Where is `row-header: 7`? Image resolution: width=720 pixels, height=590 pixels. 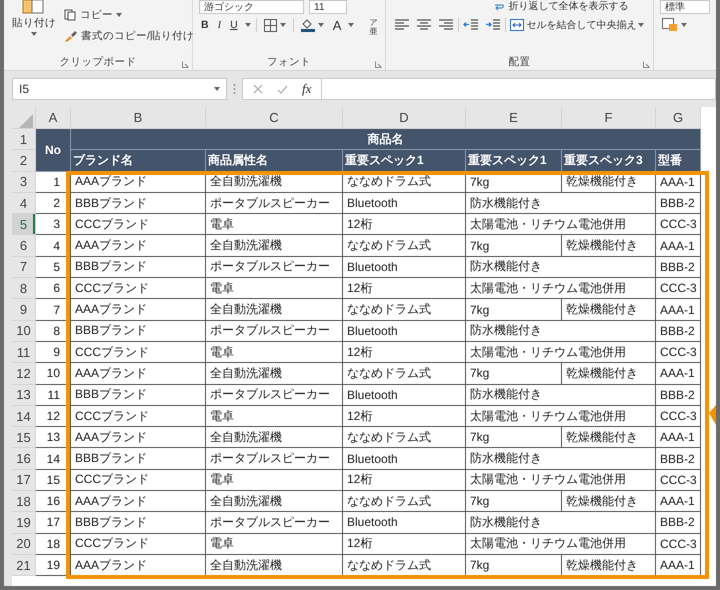 row-header: 7 is located at coordinates (24, 267).